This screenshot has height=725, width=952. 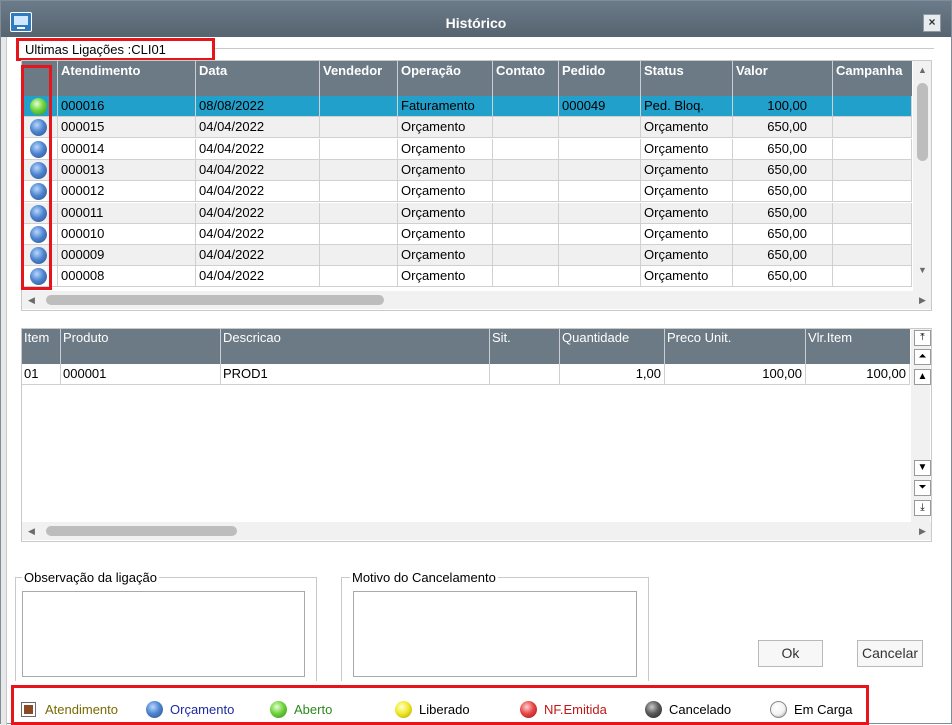 What do you see at coordinates (476, 531) in the screenshot?
I see `items-horizontal-scrollbar: ◀ ▶` at bounding box center [476, 531].